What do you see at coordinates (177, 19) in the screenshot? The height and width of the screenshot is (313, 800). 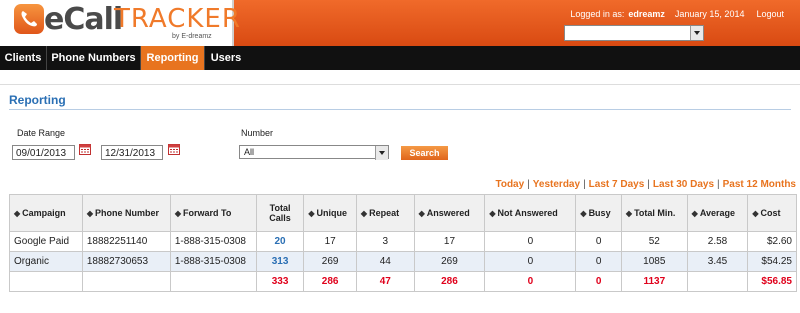 I see `logo-brand-tracker: TRACKER` at bounding box center [177, 19].